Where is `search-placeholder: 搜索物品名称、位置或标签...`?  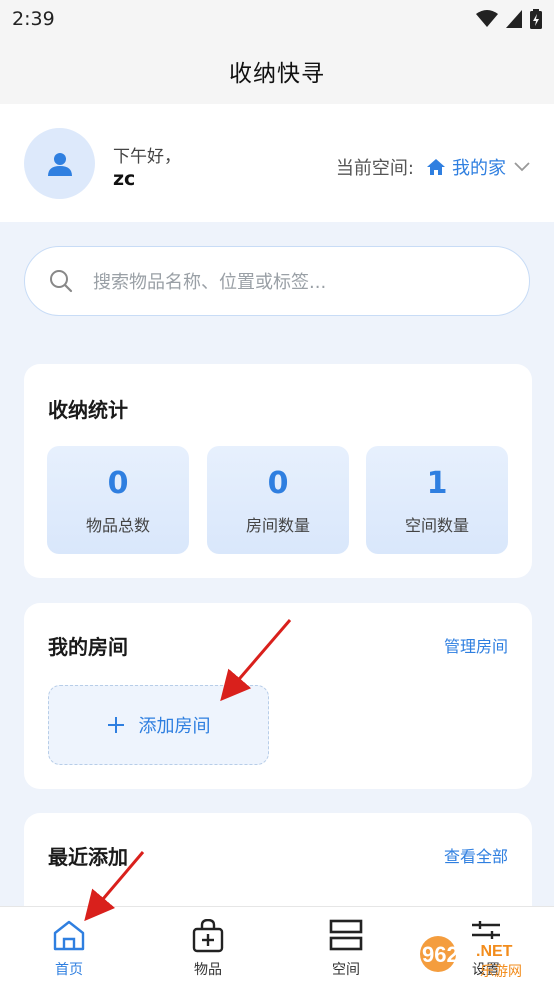 search-placeholder: 搜索物品名称、位置或标签... is located at coordinates (210, 282).